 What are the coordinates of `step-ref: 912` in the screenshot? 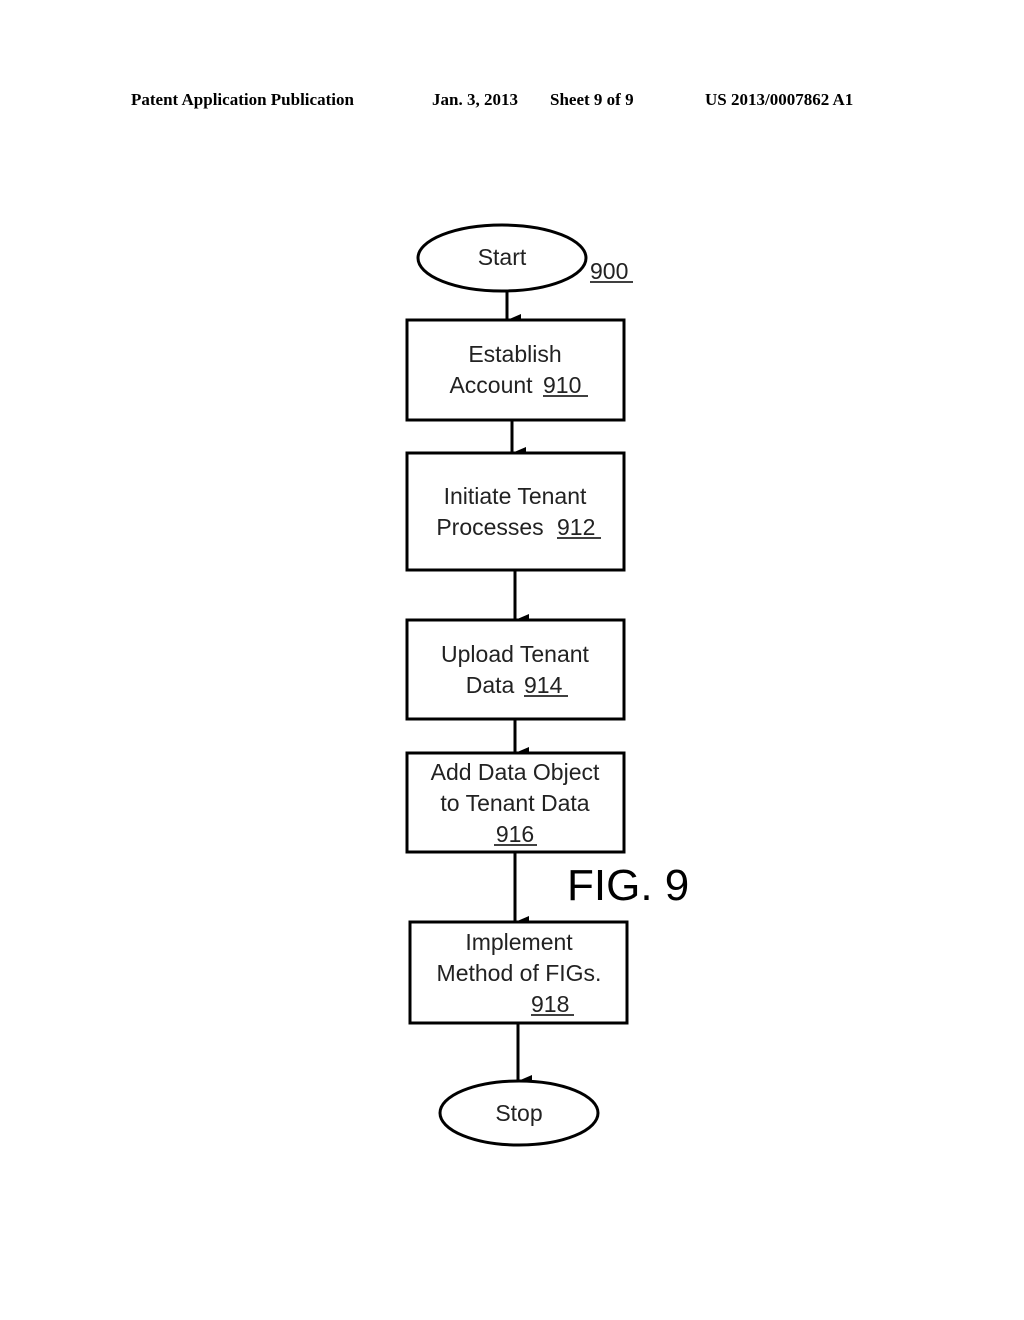 It's located at (576, 527).